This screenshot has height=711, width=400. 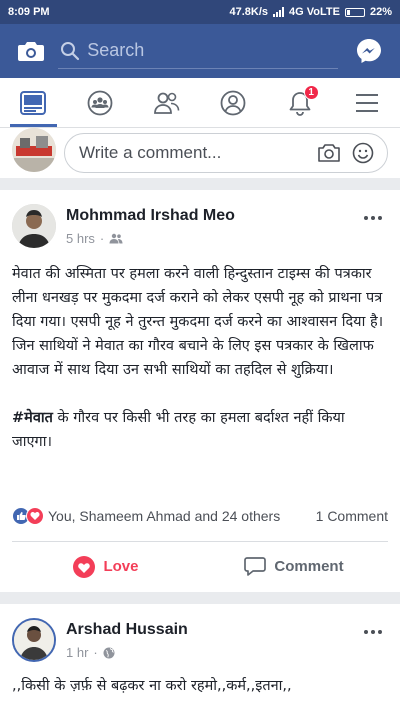 What do you see at coordinates (369, 51) in the screenshot?
I see `messenger-icon` at bounding box center [369, 51].